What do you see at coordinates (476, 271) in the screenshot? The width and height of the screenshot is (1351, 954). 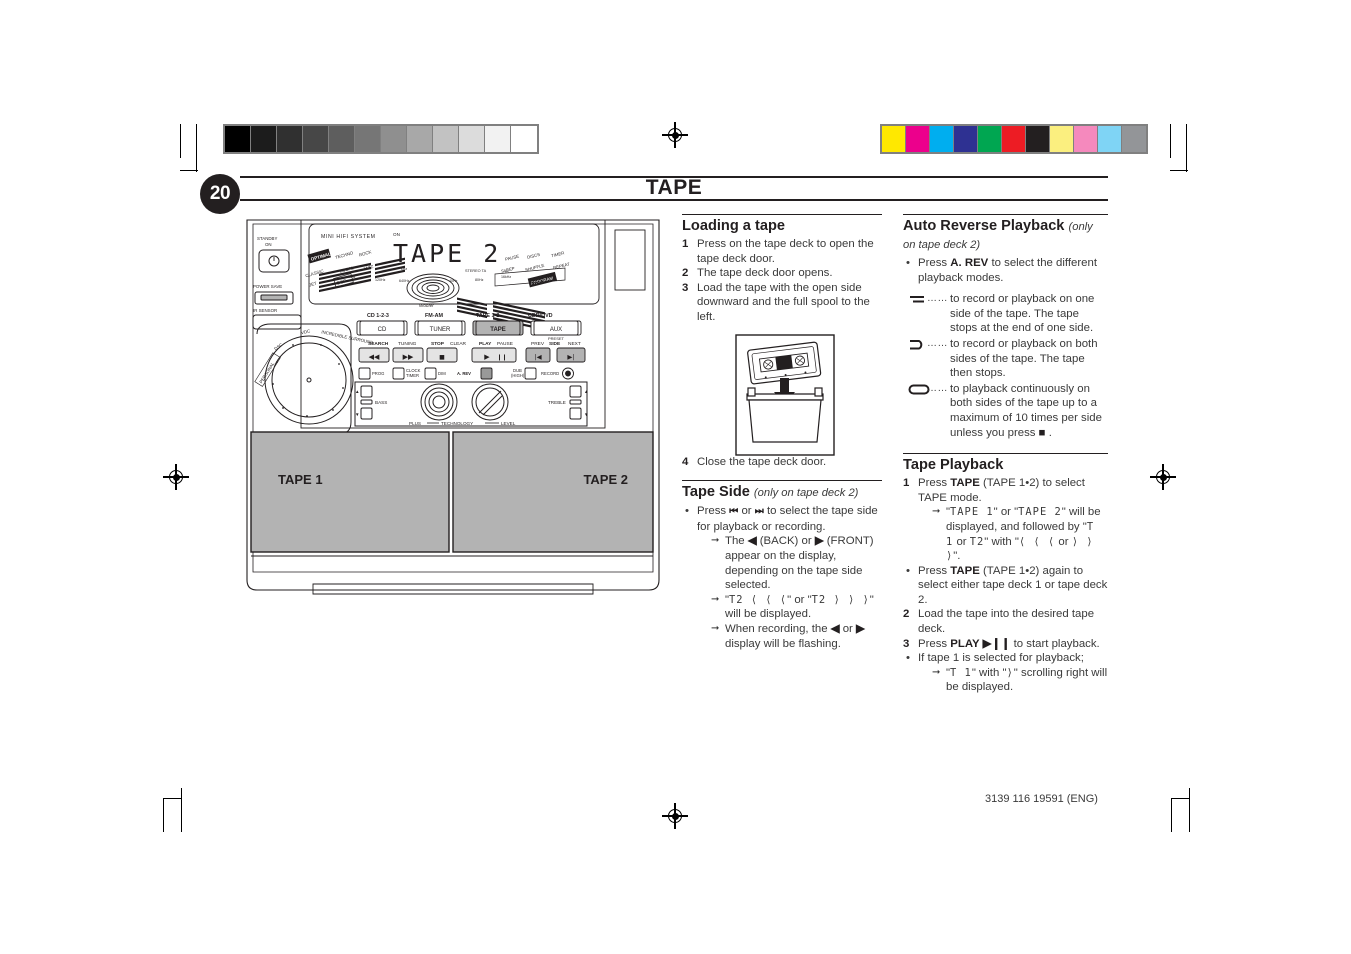 I see `svg-text: STEREO TA` at bounding box center [476, 271].